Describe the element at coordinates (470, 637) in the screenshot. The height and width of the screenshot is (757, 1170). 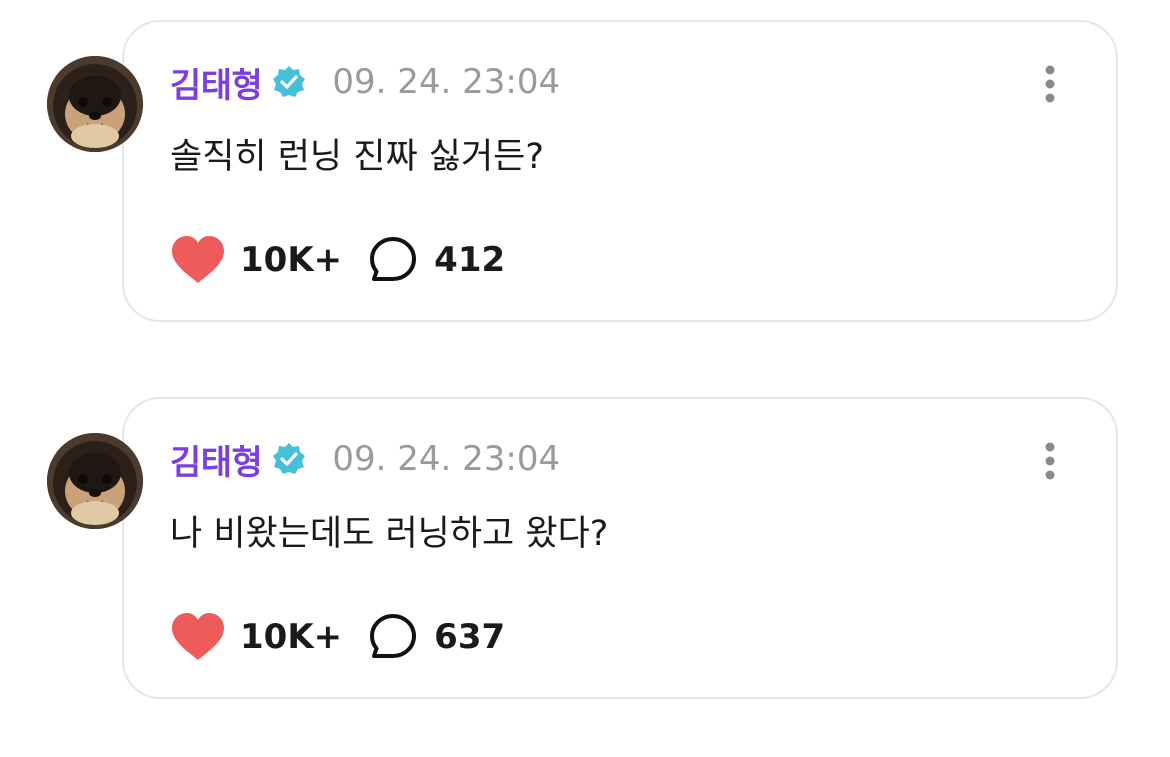
I see `comment-count: 637` at that location.